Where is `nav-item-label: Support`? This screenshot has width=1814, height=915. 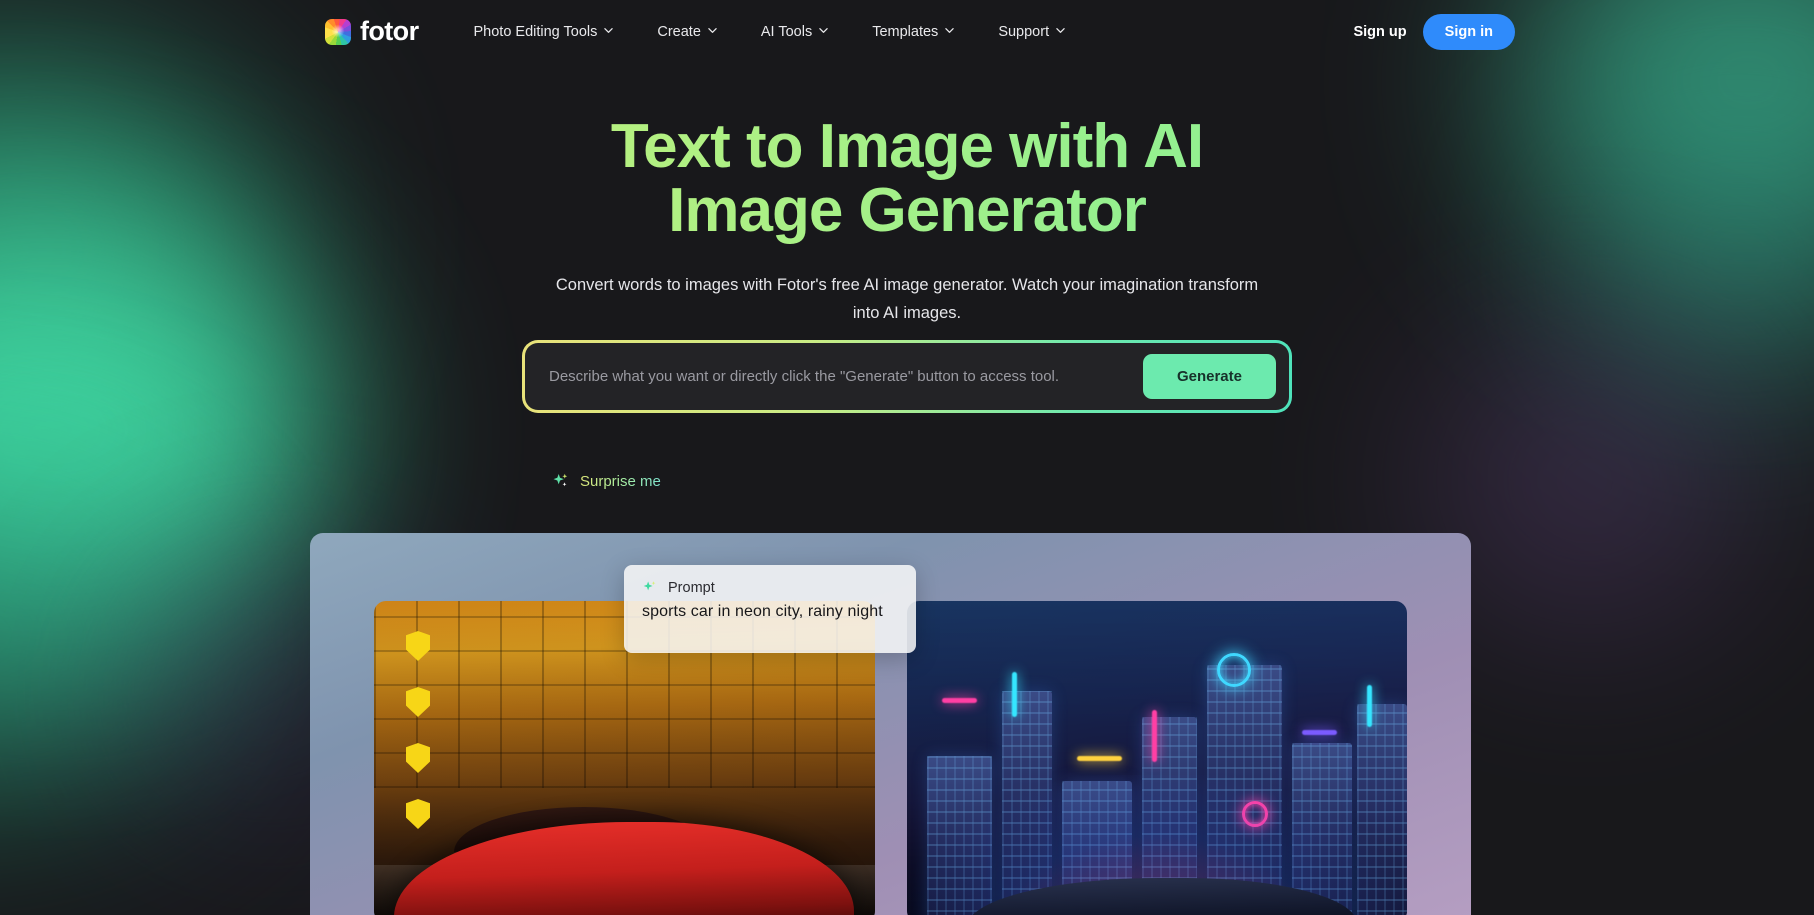
nav-item-label: Support is located at coordinates (1024, 31).